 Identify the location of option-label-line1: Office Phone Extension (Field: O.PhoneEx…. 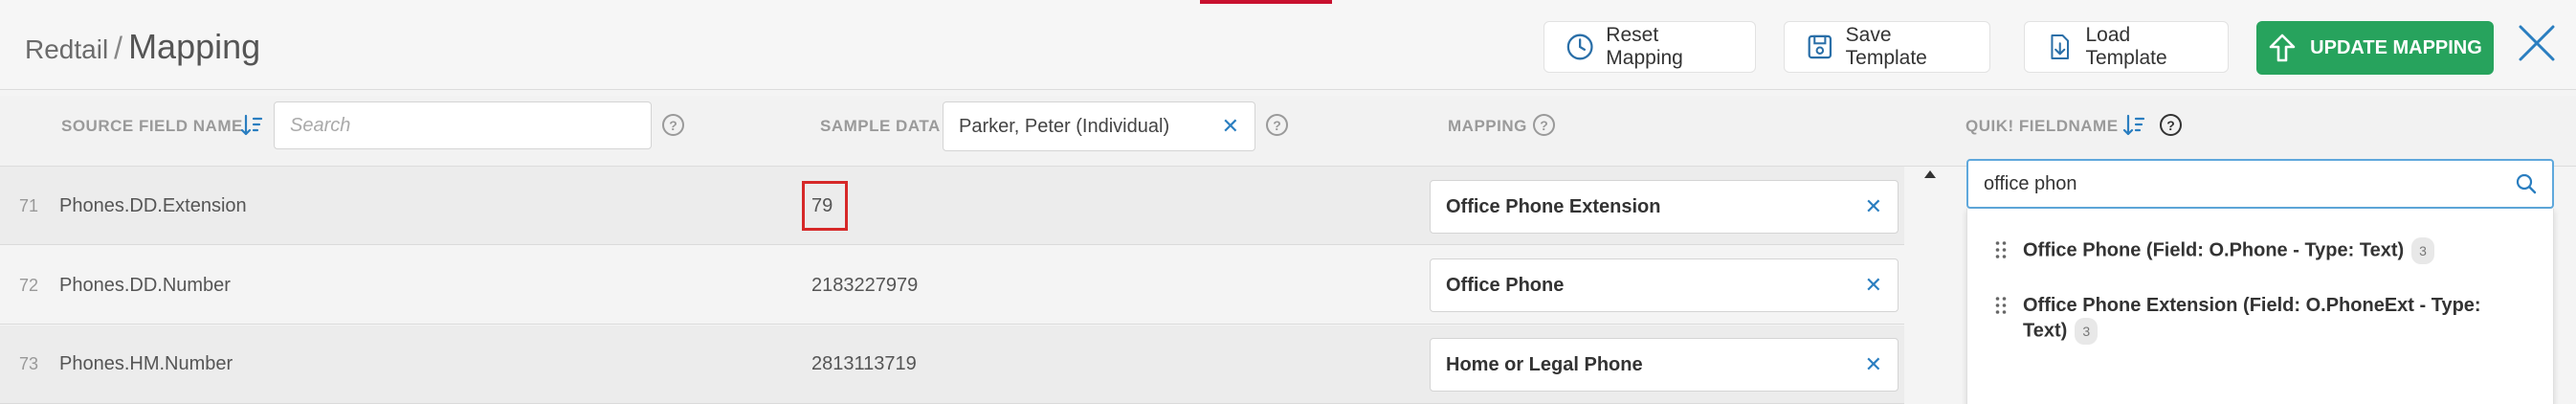
(2252, 305).